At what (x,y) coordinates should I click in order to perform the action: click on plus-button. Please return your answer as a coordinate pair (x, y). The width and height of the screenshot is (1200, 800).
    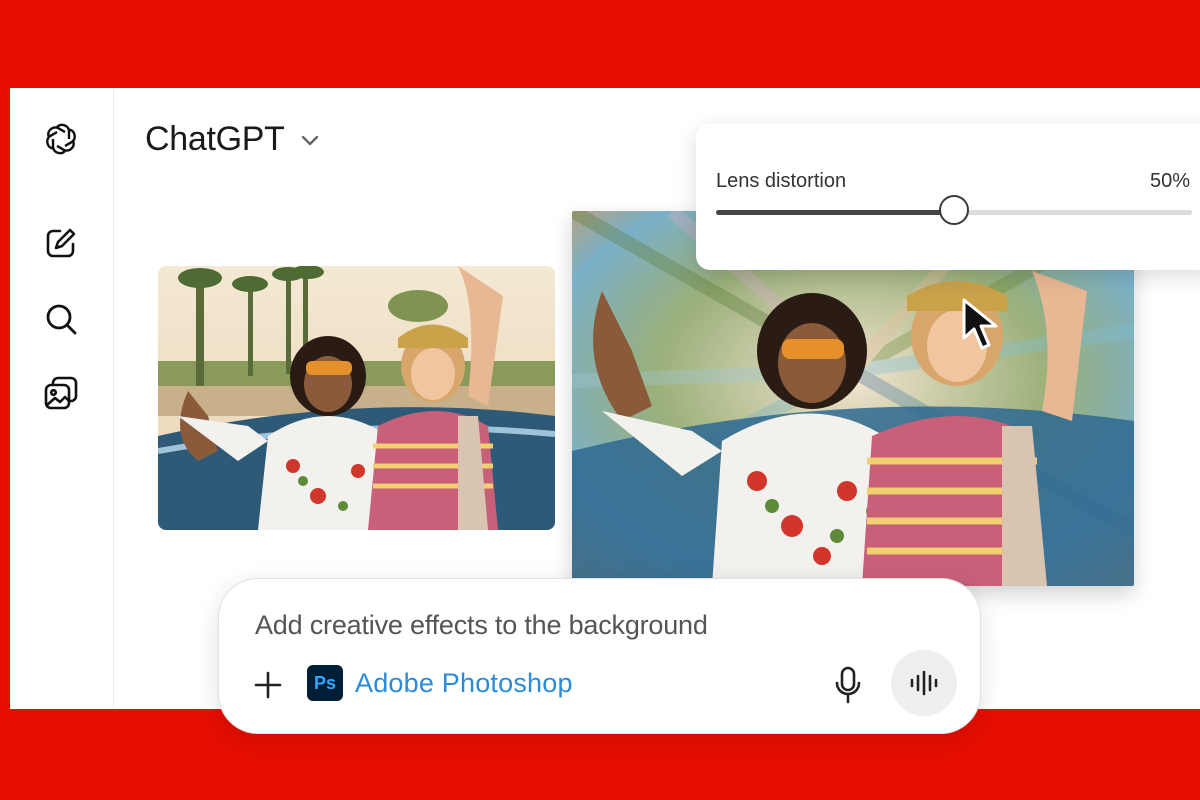
    Looking at the image, I should click on (268, 685).